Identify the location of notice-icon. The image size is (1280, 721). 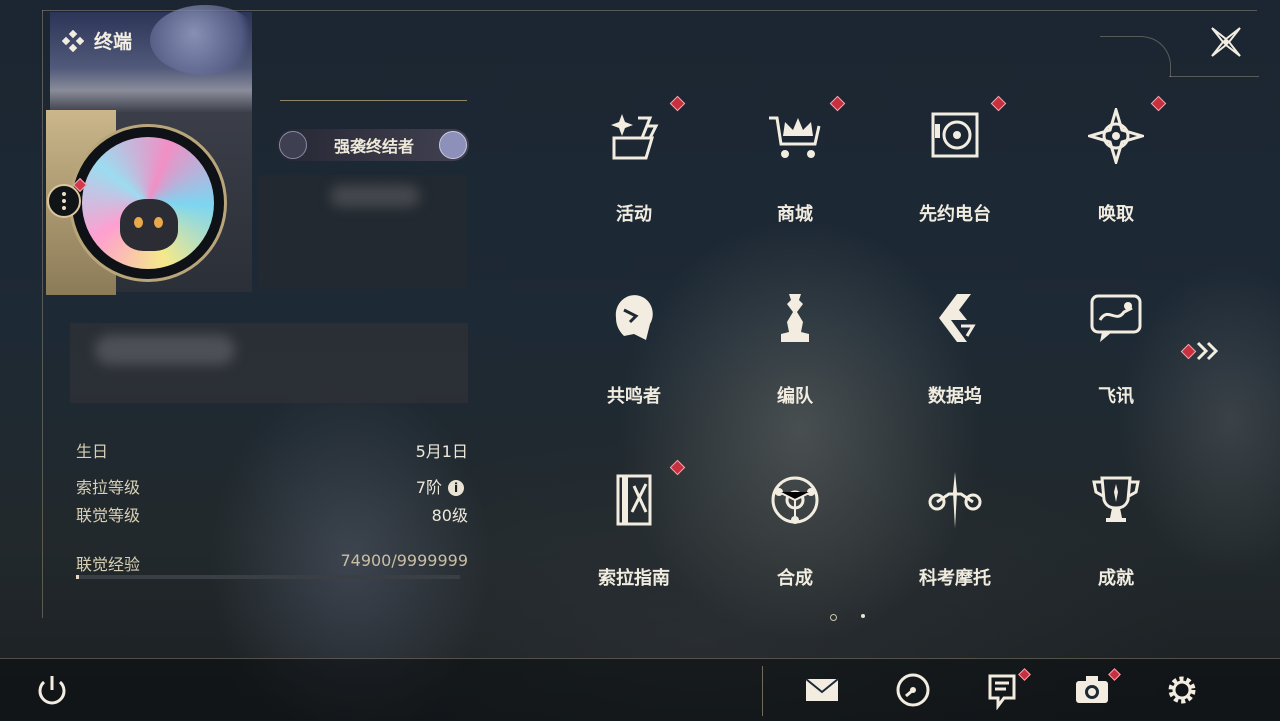
(1002, 690).